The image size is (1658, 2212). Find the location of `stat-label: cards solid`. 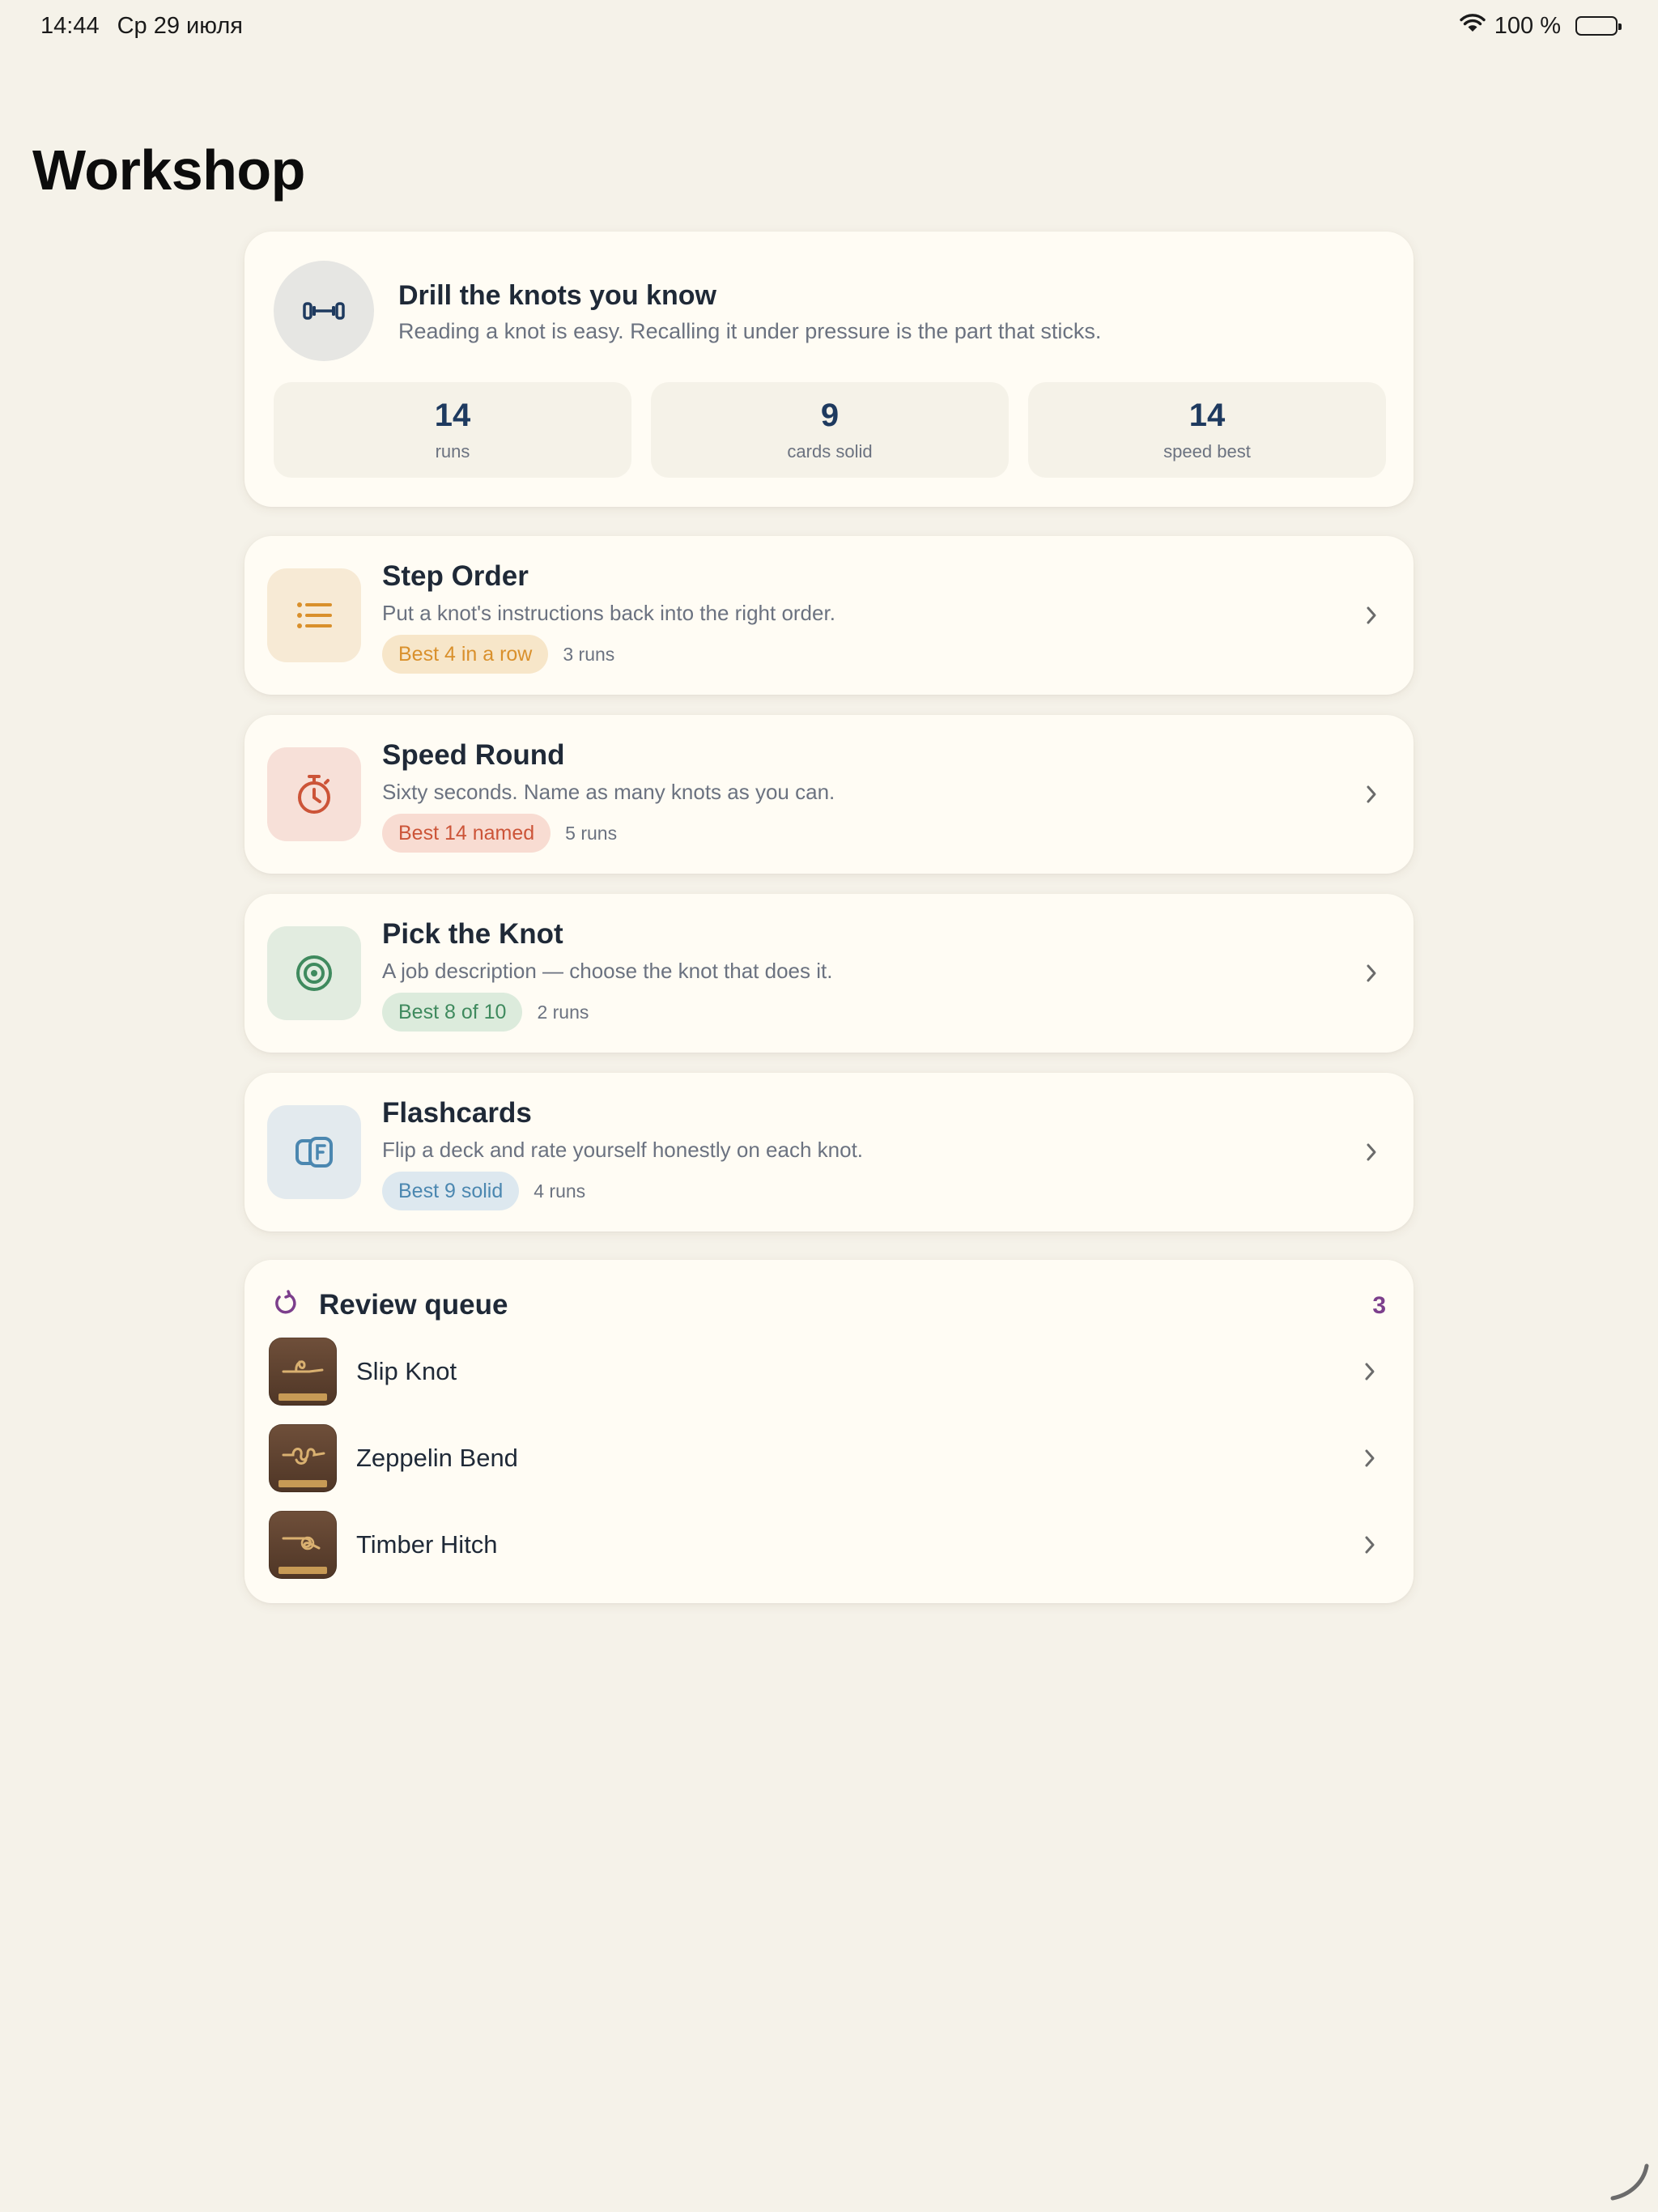

stat-label: cards solid is located at coordinates (830, 451).